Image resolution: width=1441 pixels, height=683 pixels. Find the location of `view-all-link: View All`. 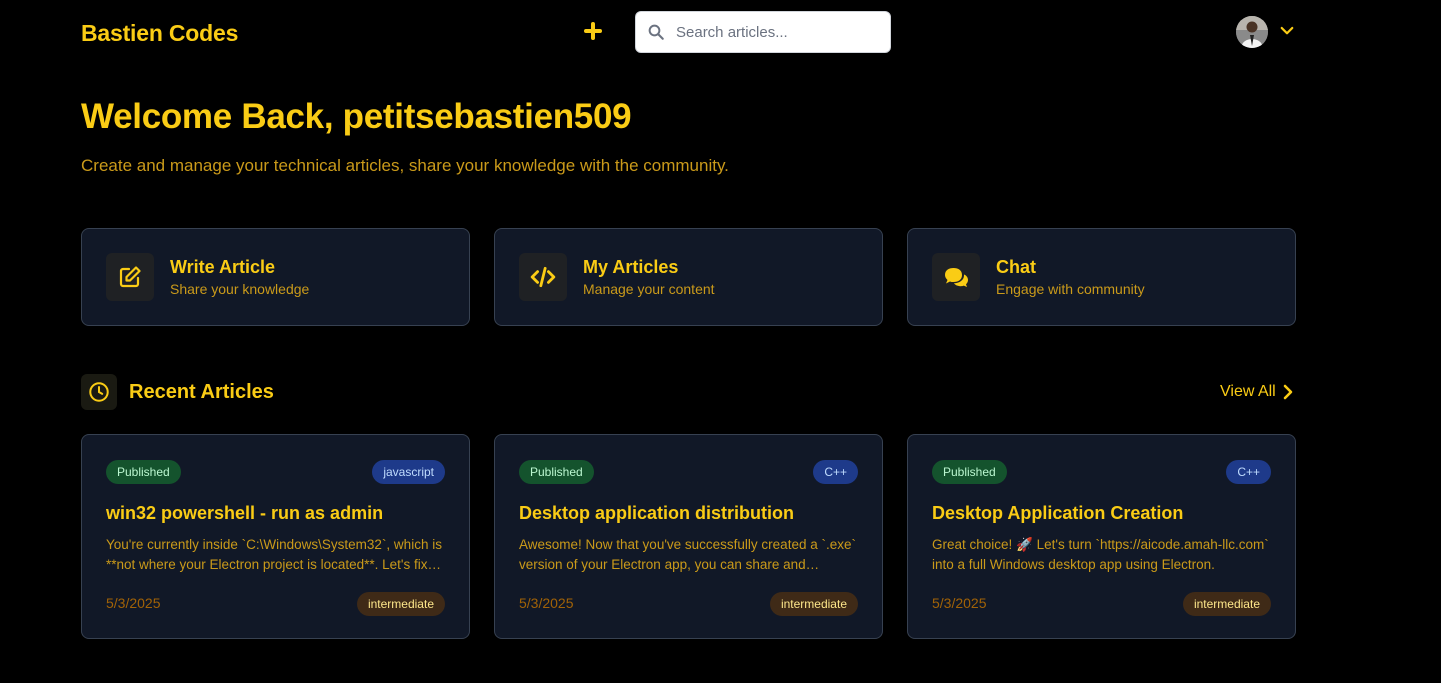

view-all-link: View All is located at coordinates (1257, 392).